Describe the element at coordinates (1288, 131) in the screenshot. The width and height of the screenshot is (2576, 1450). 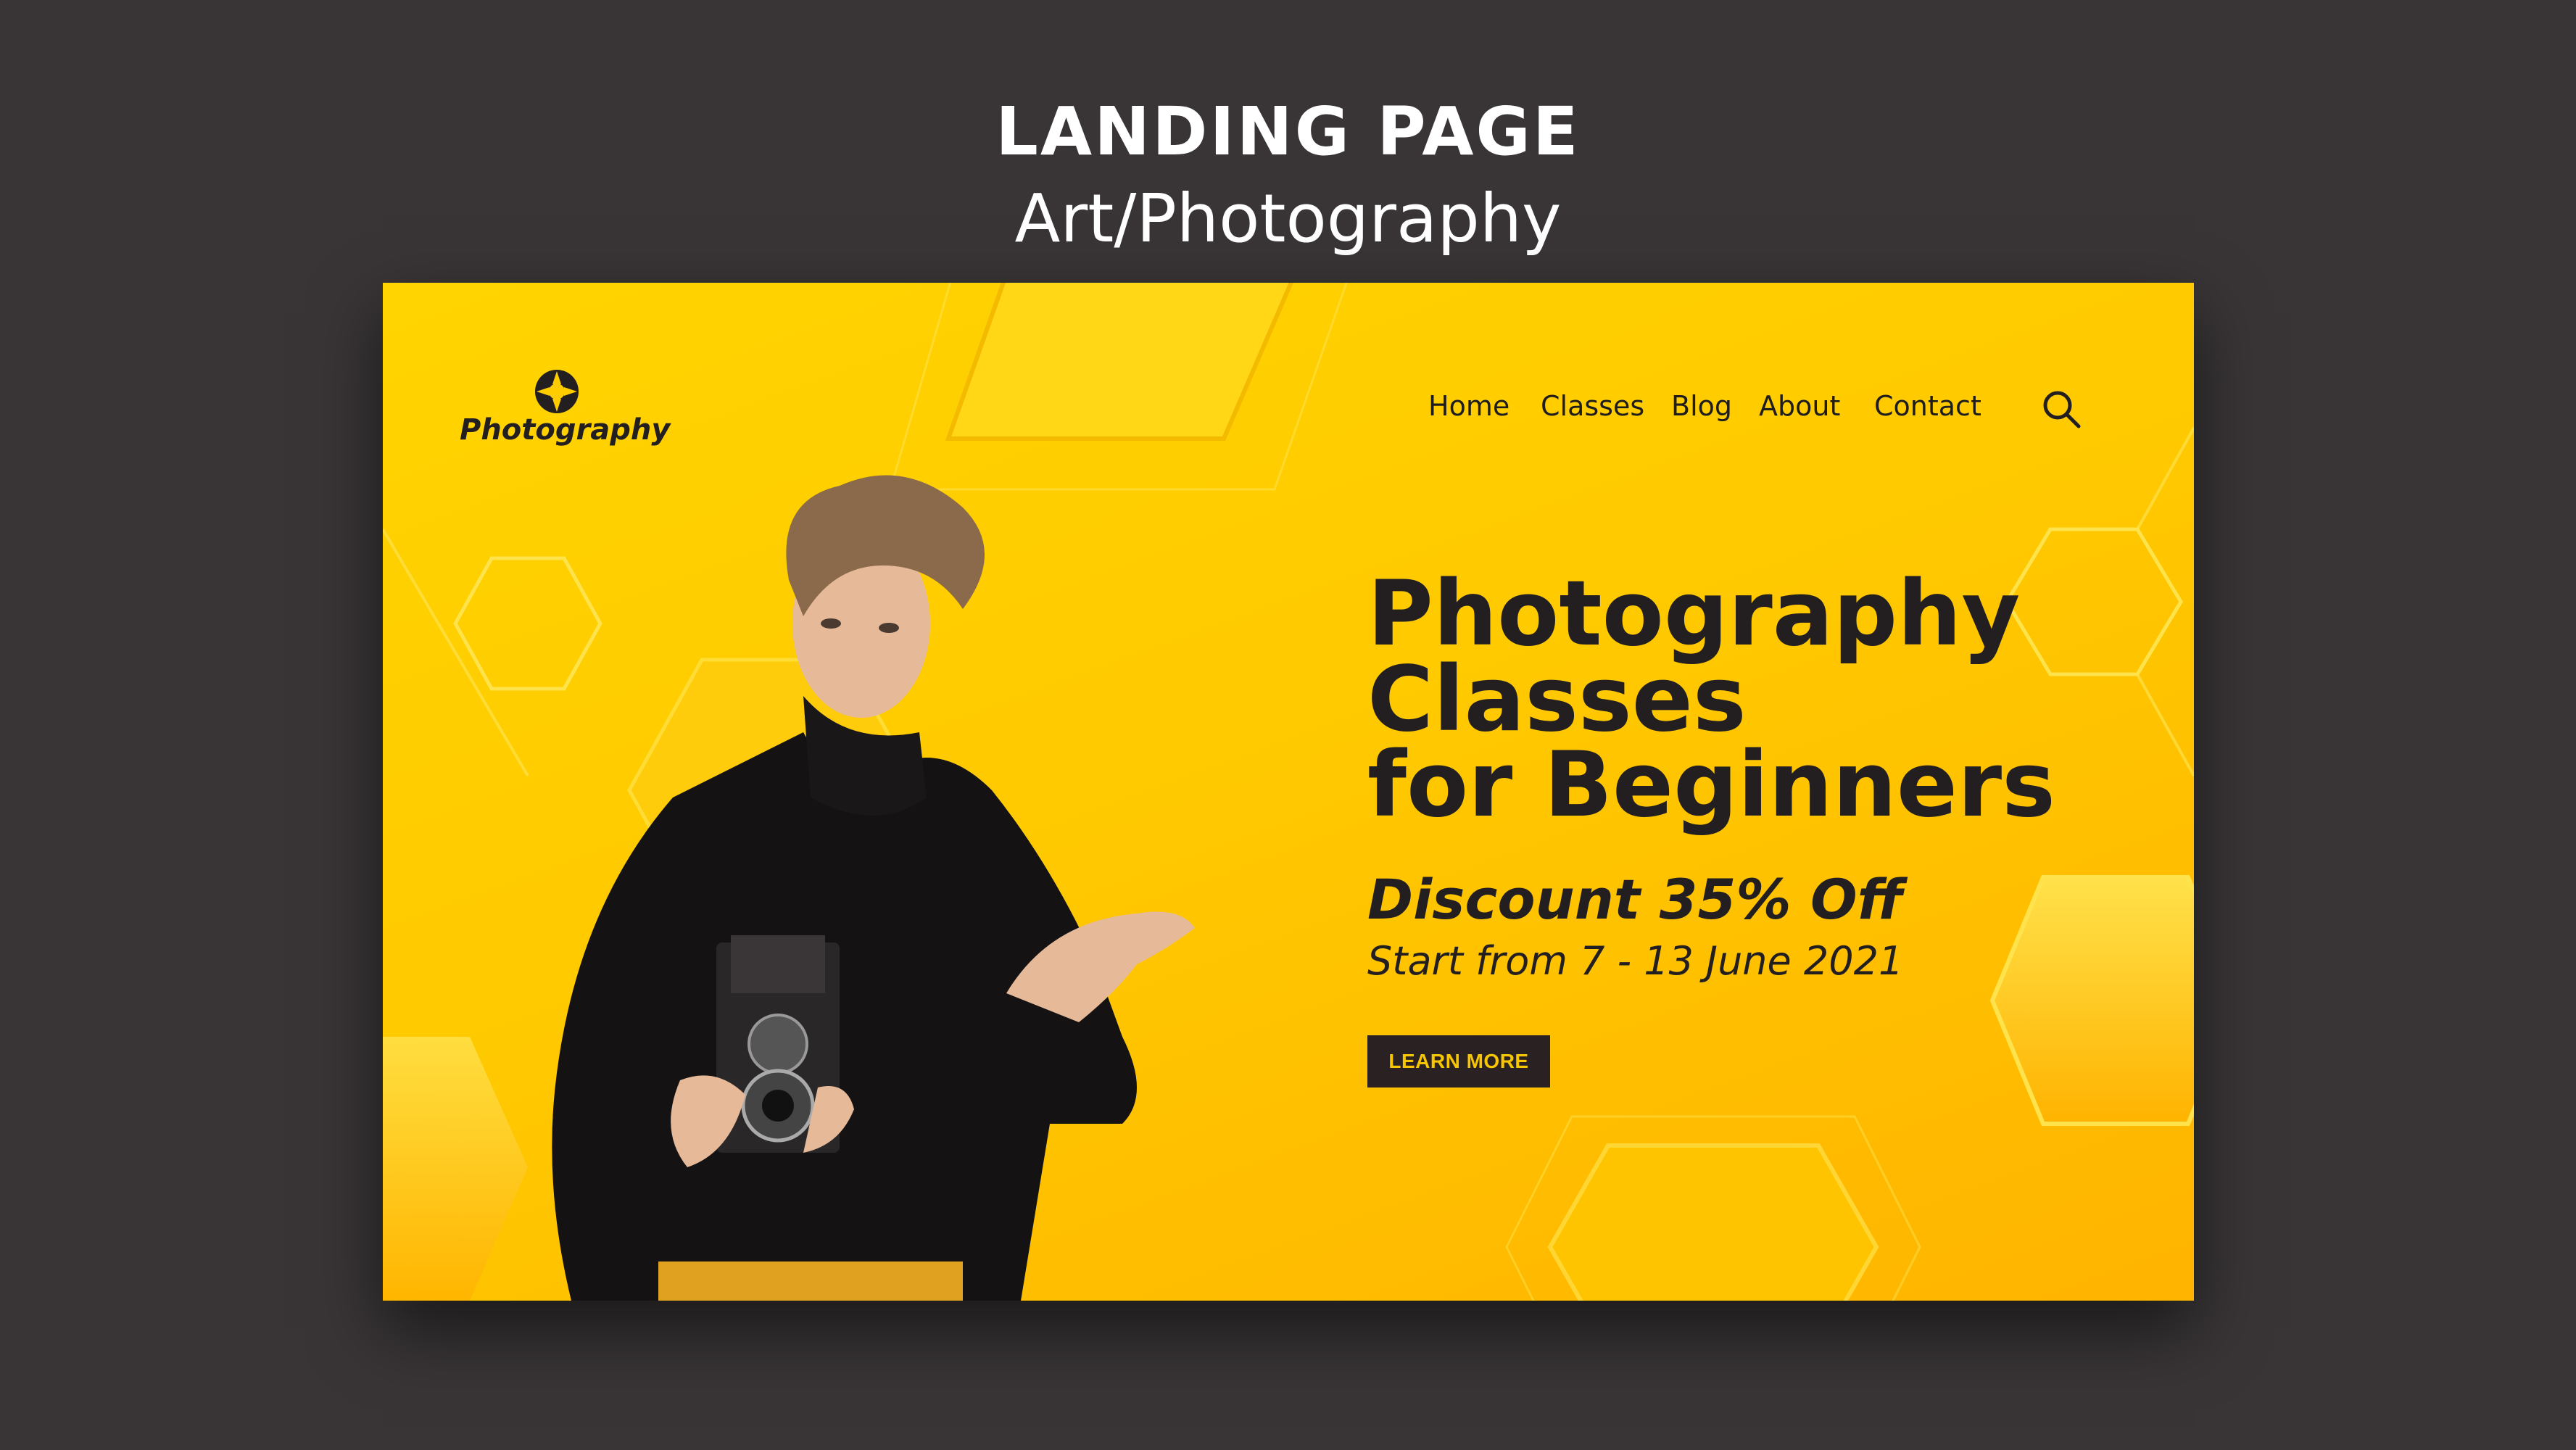
I see `showcase-title: LANDING PAGE` at that location.